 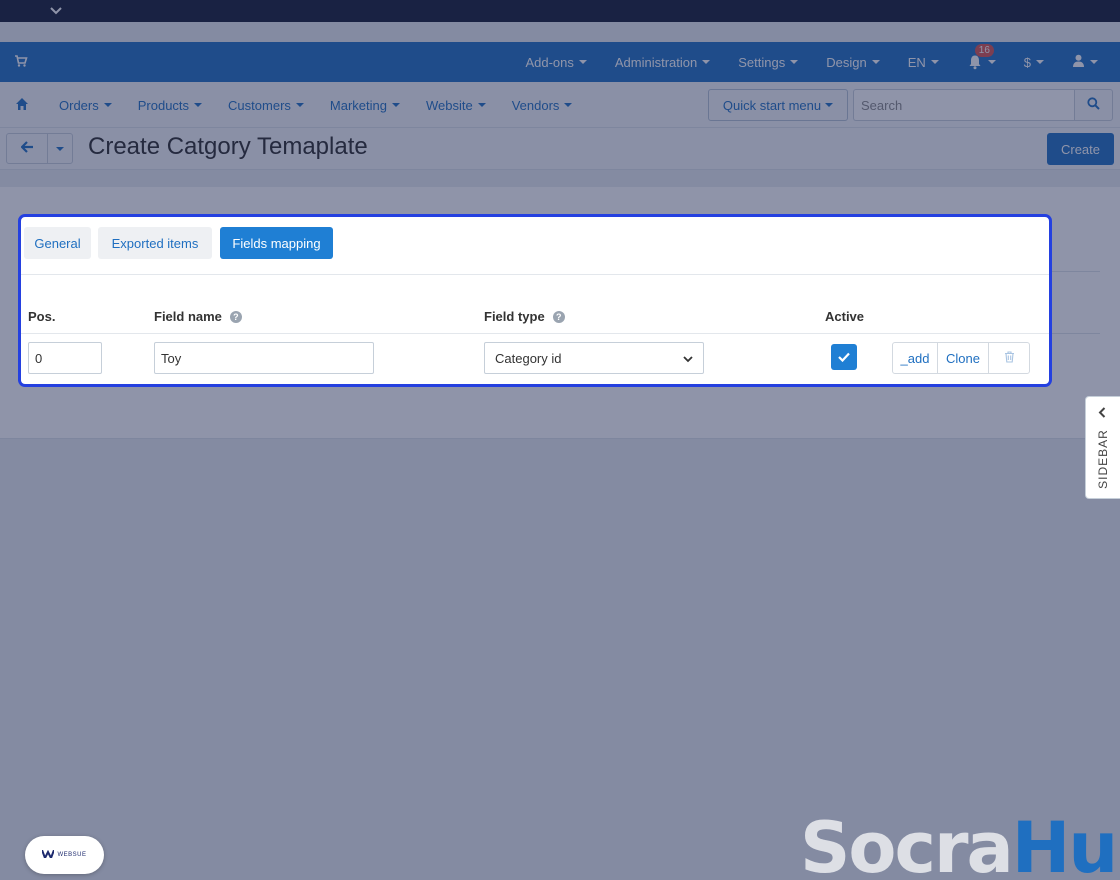 What do you see at coordinates (907, 843) in the screenshot?
I see `watermark-part1: Socra` at bounding box center [907, 843].